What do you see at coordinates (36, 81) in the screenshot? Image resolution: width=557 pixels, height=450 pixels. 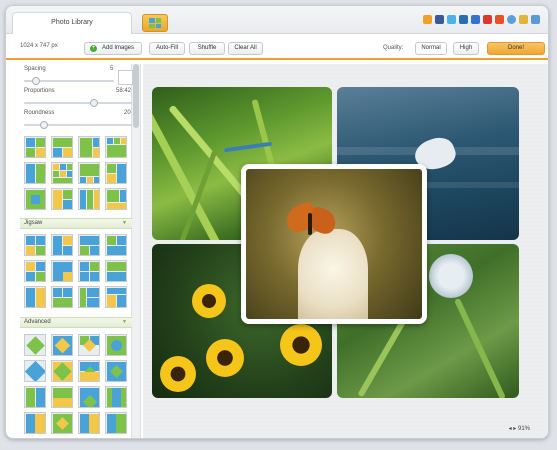 I see `spacing-slider-knob` at bounding box center [36, 81].